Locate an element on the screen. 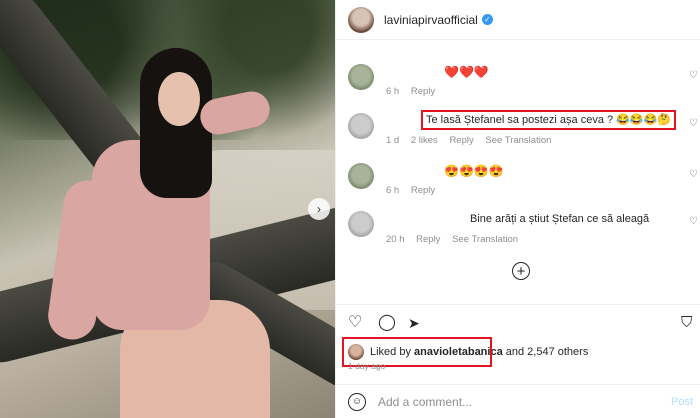 Image resolution: width=700 pixels, height=418 pixels. likes-prefix: Liked by is located at coordinates (390, 352).